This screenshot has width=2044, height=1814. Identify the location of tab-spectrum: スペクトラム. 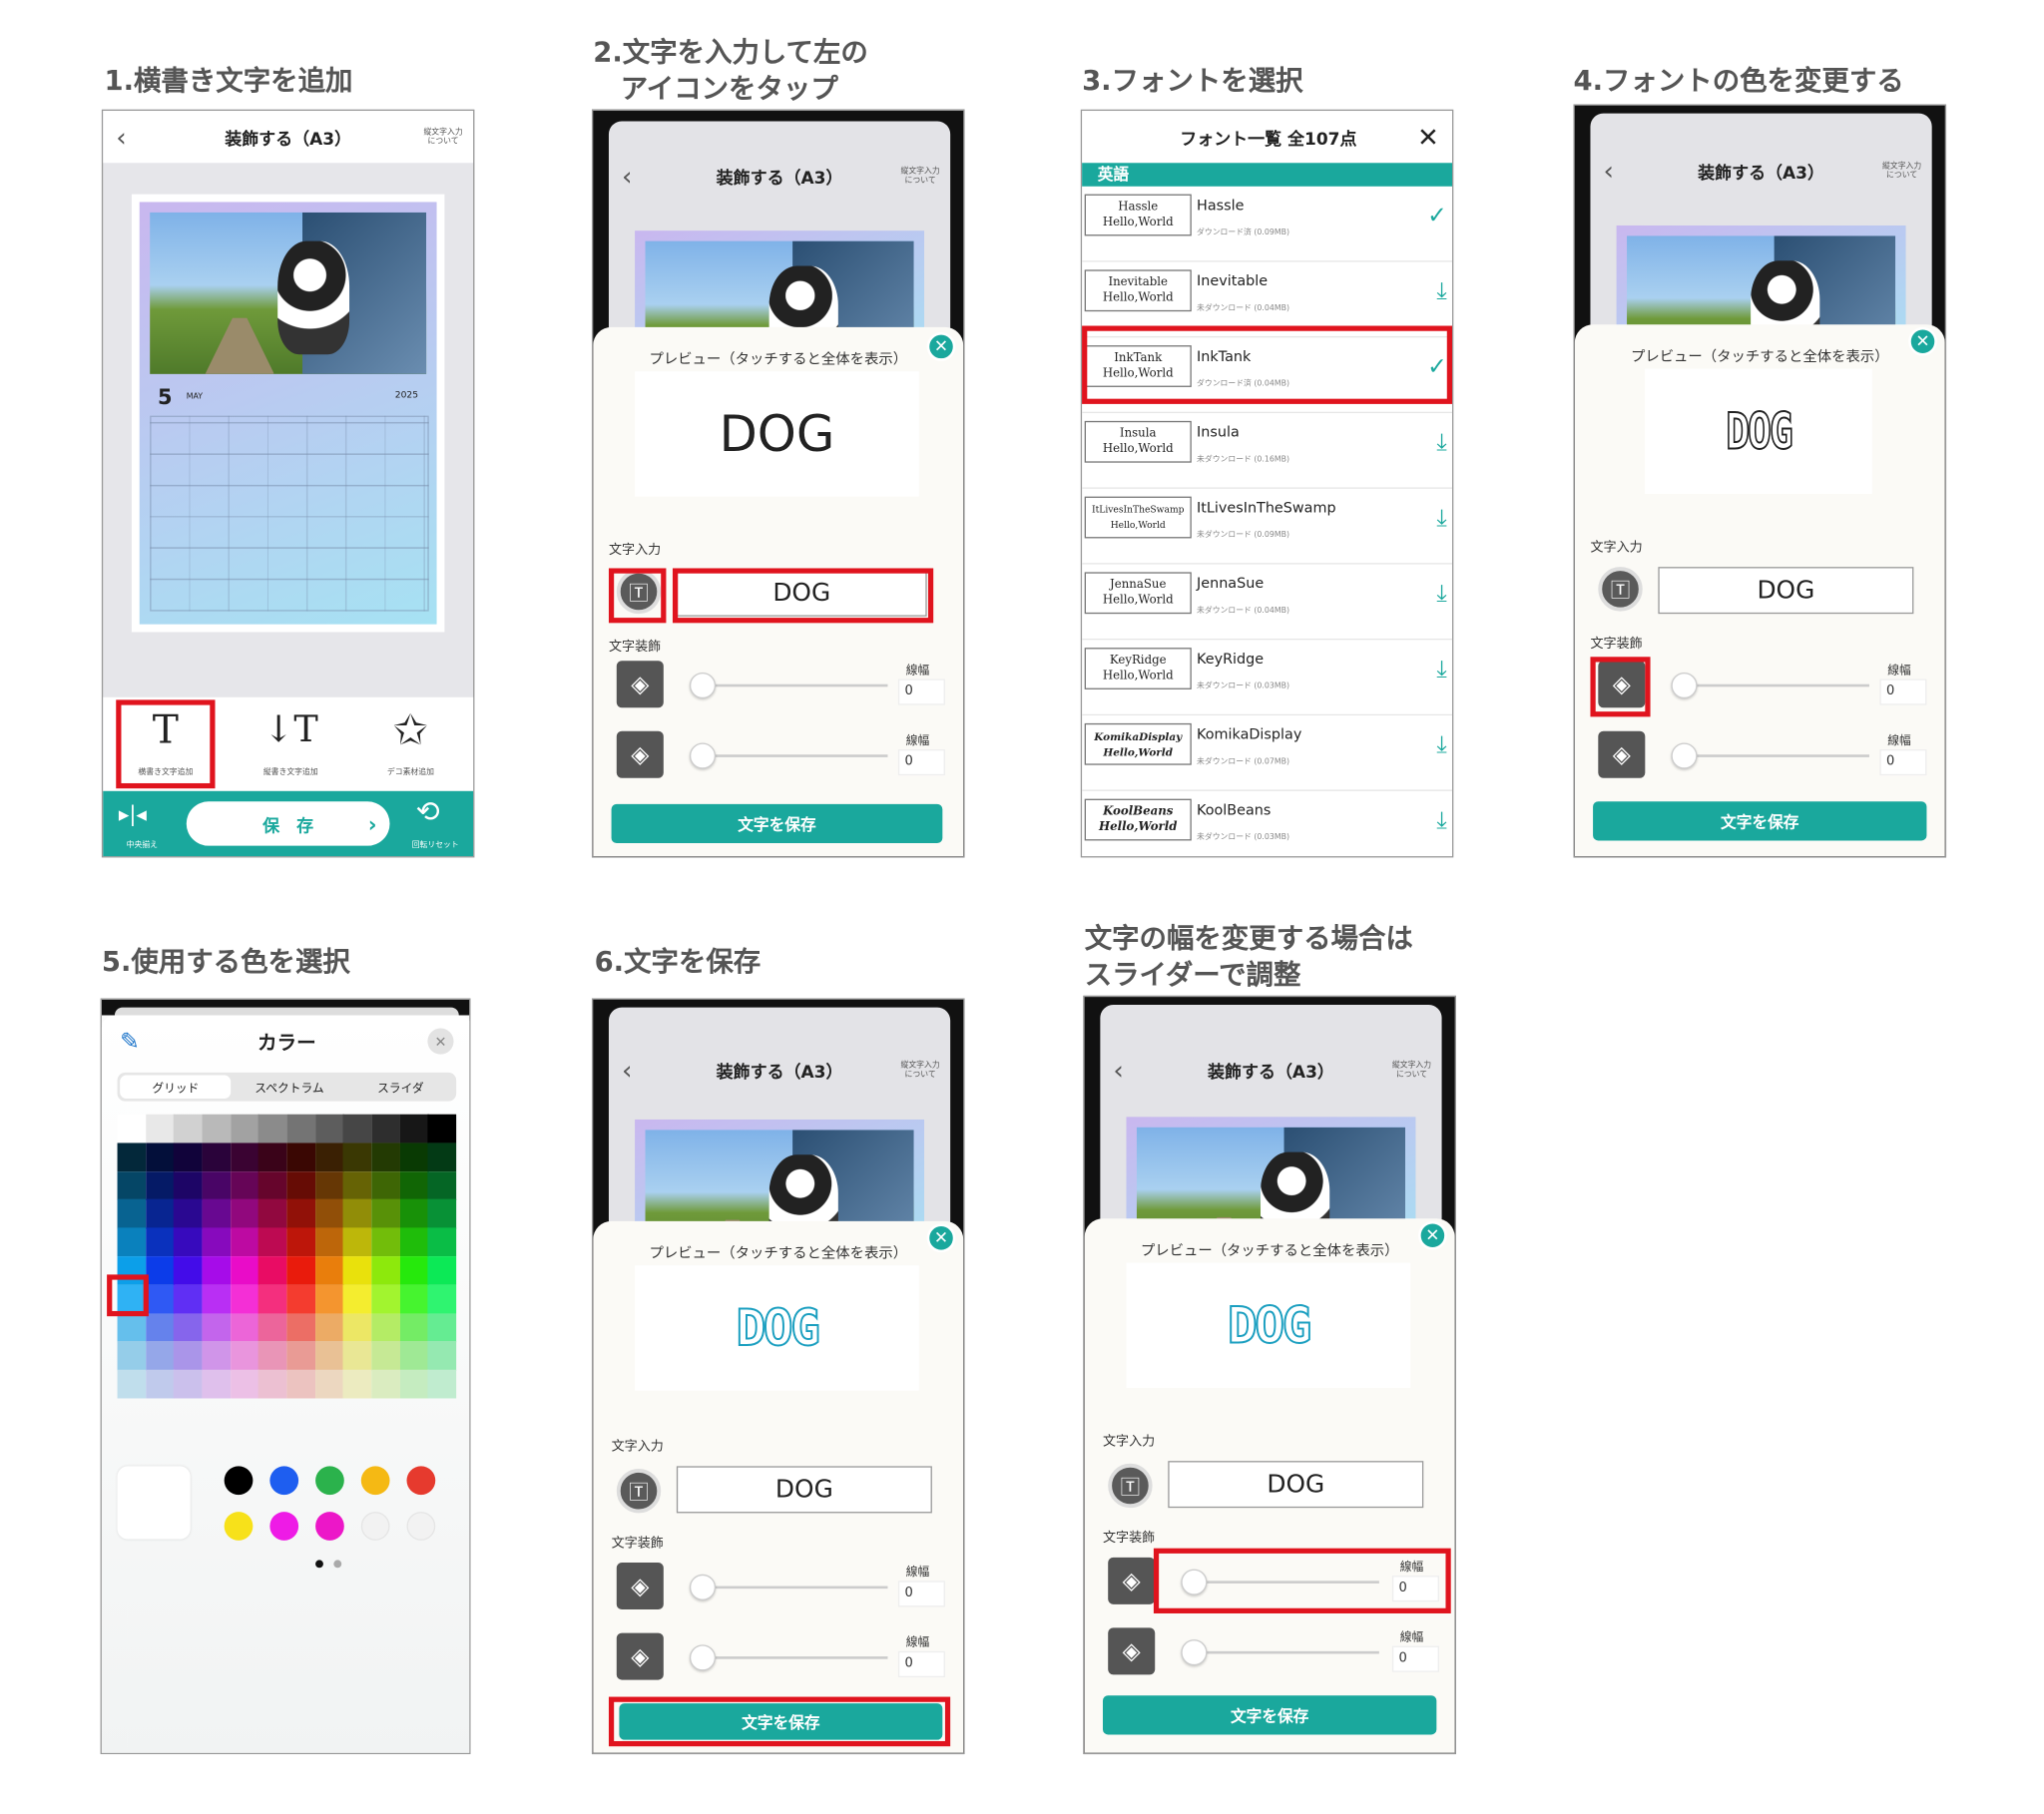
(289, 1088).